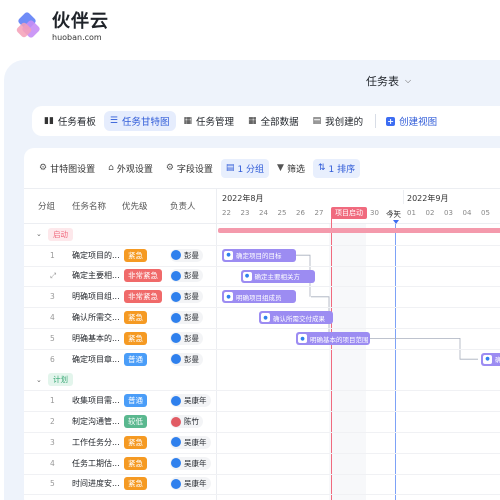  I want to click on owner-chip: 陈竹, so click(186, 422).